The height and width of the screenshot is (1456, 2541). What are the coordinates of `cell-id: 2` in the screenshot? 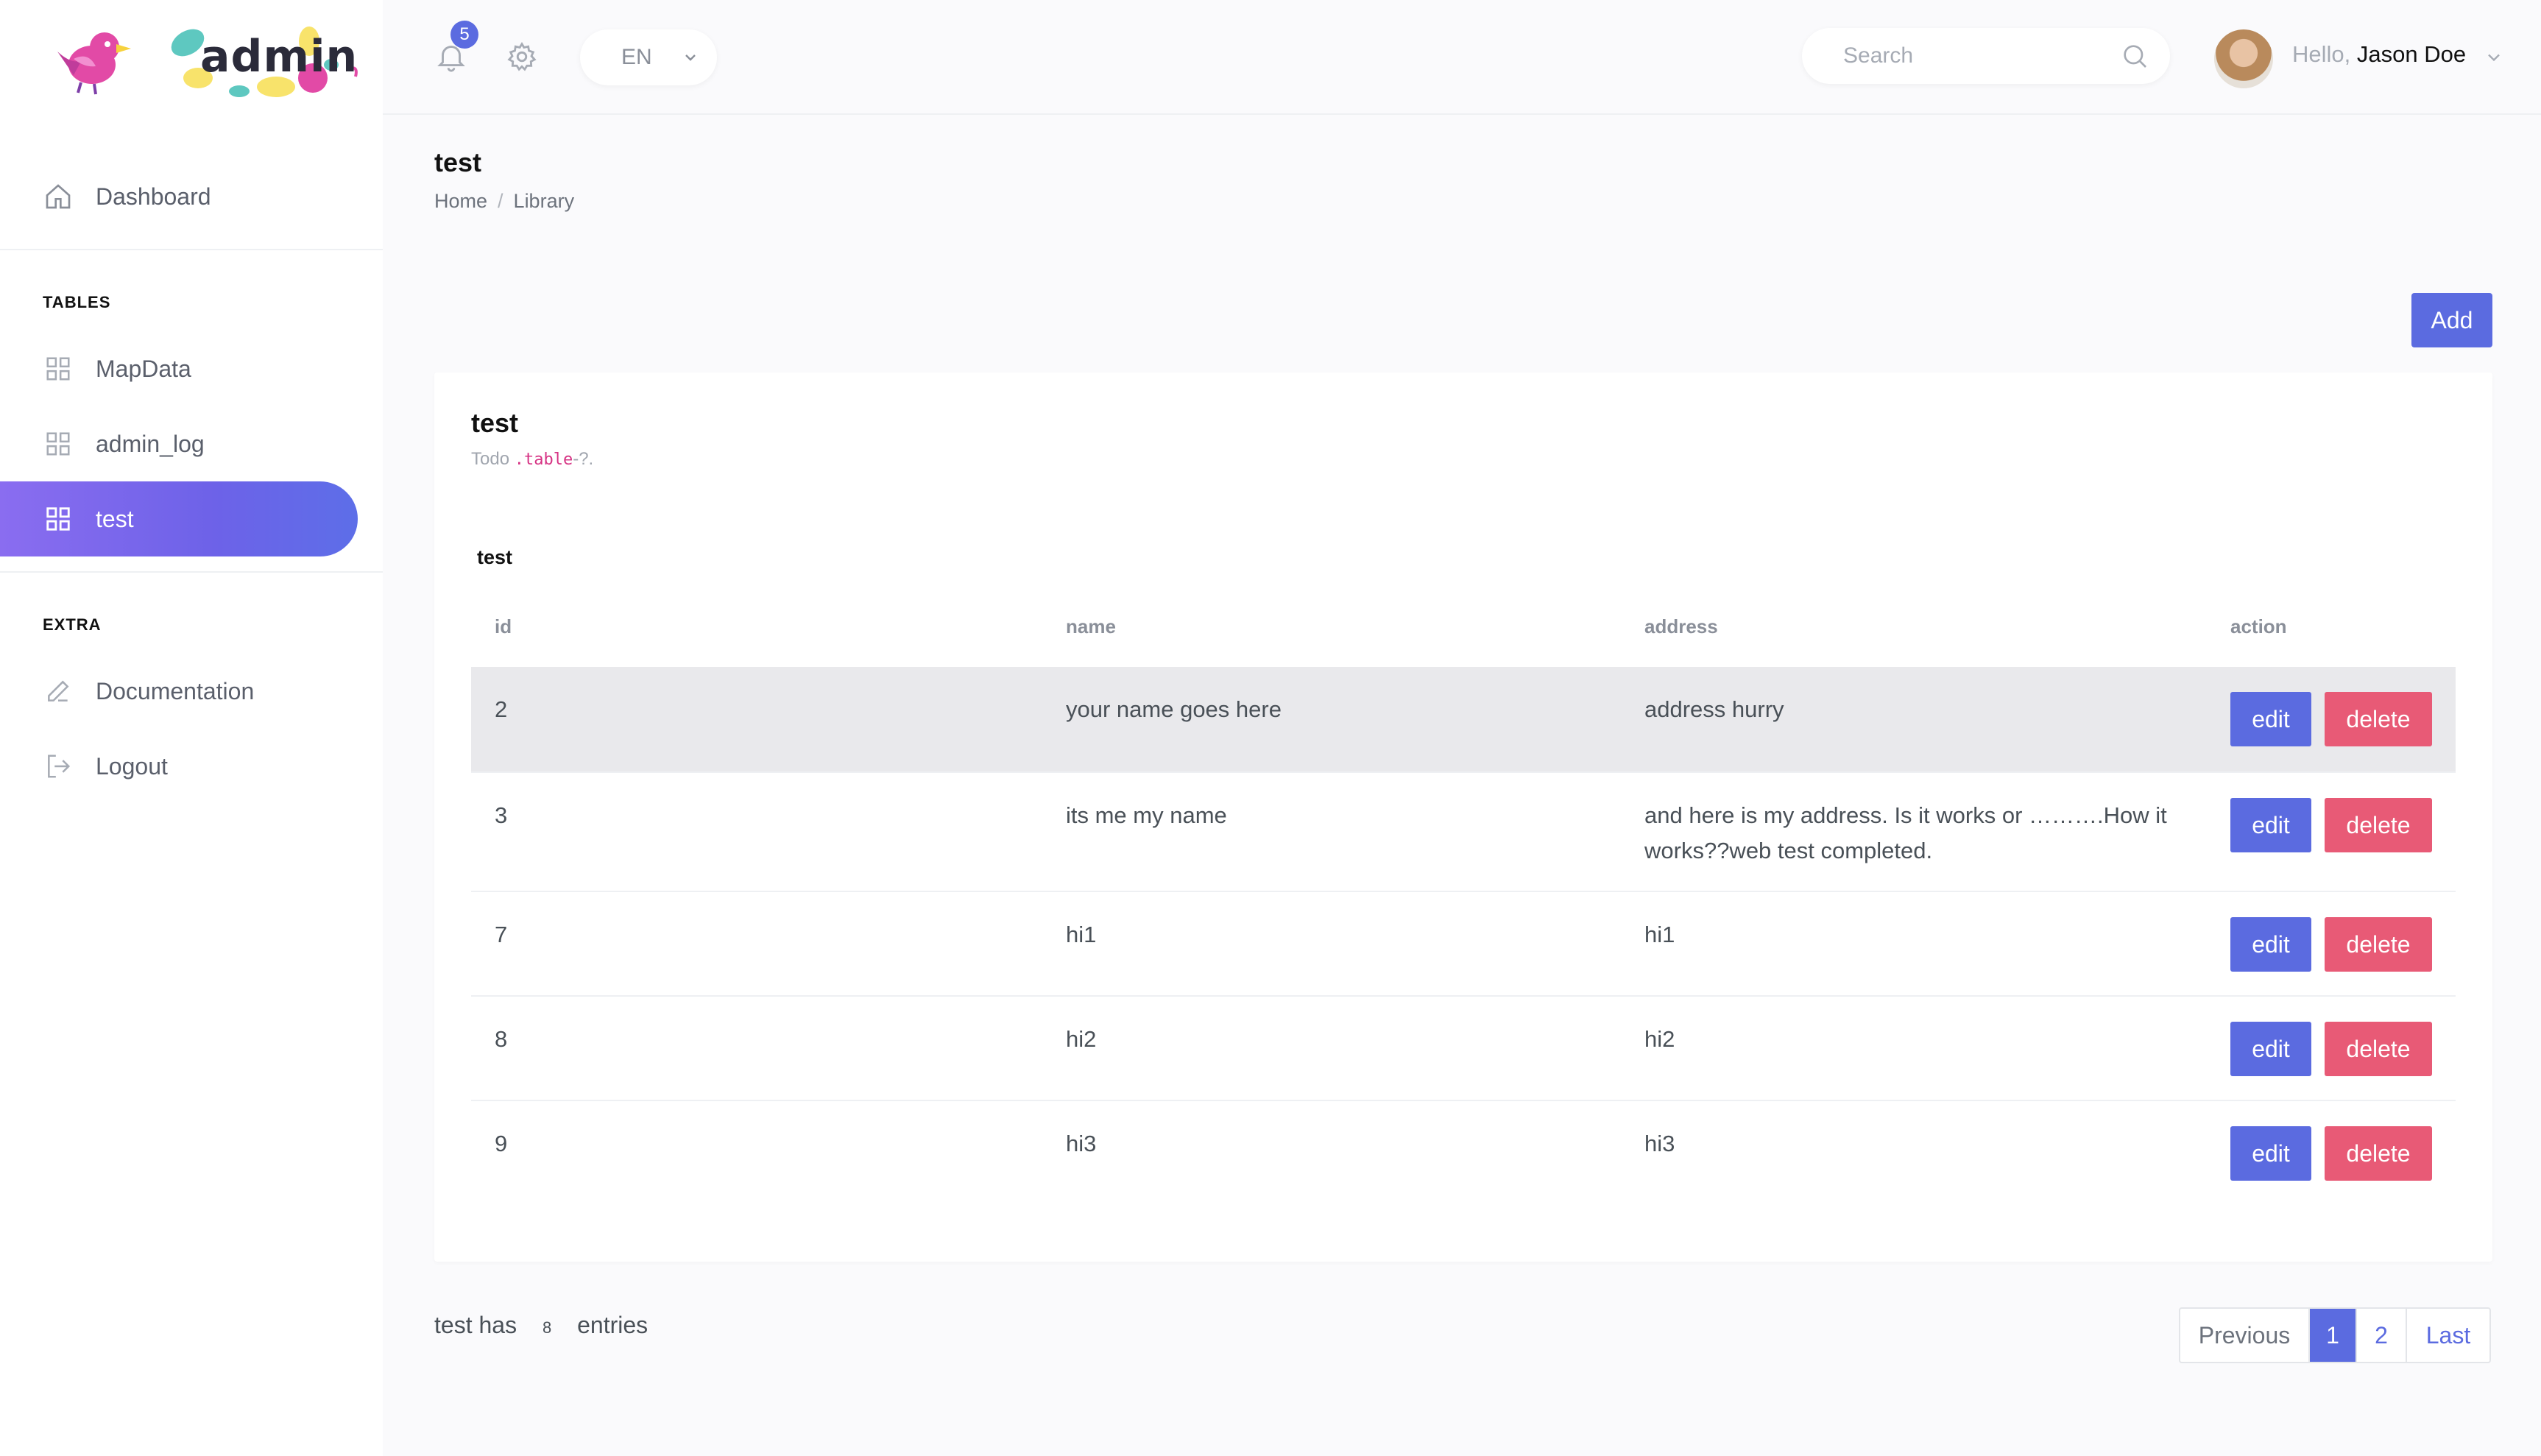 It's located at (501, 709).